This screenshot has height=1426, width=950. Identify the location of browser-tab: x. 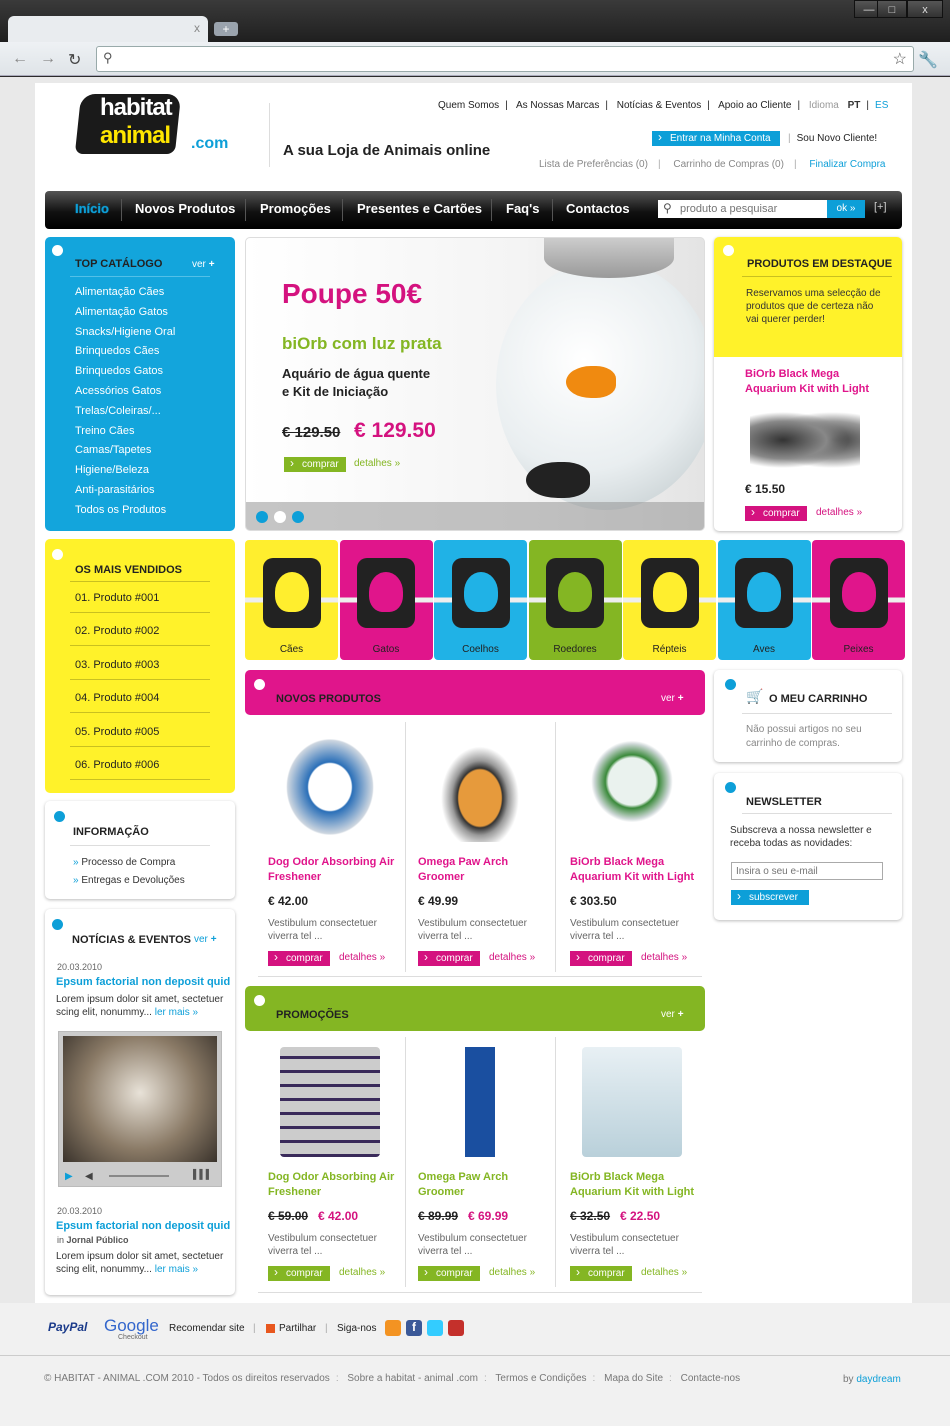
(108, 29).